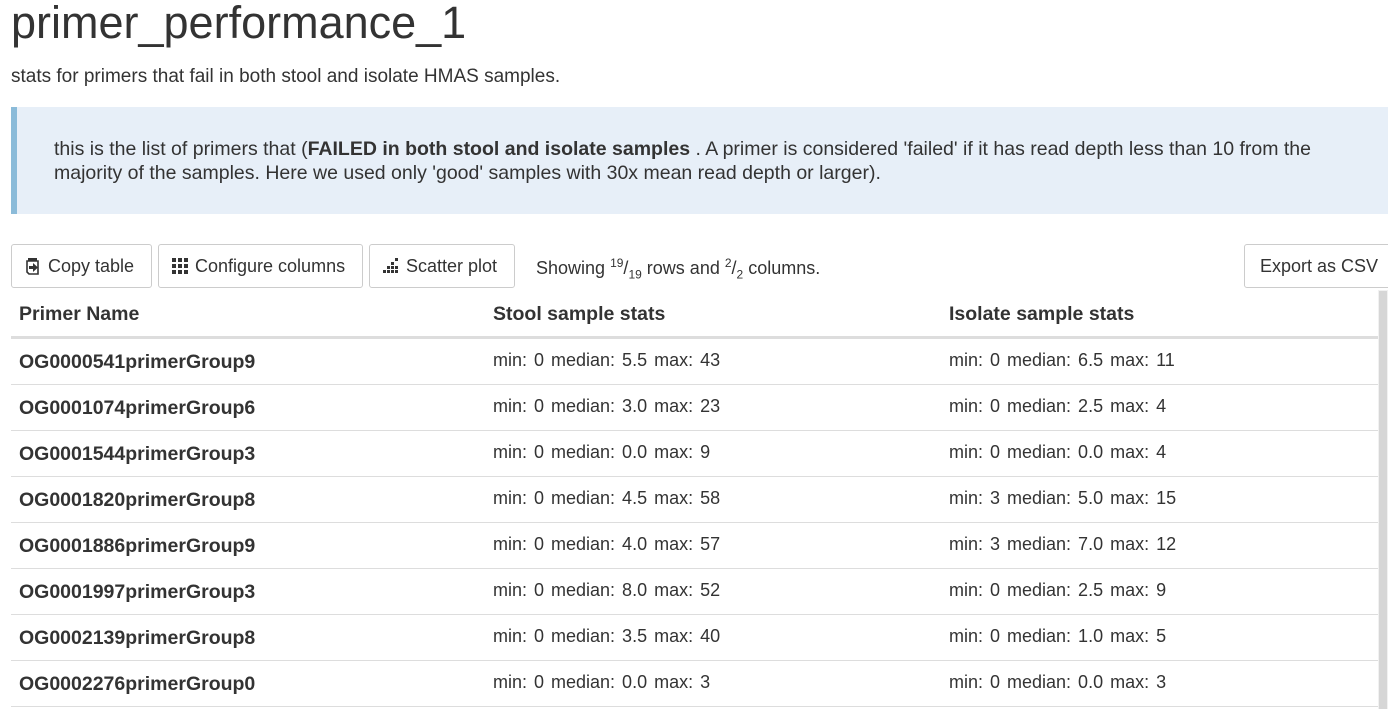 Image resolution: width=1388 pixels, height=709 pixels. I want to click on isolate-stats-cell: min: 0 median: 2.5 max: 4, so click(1058, 406).